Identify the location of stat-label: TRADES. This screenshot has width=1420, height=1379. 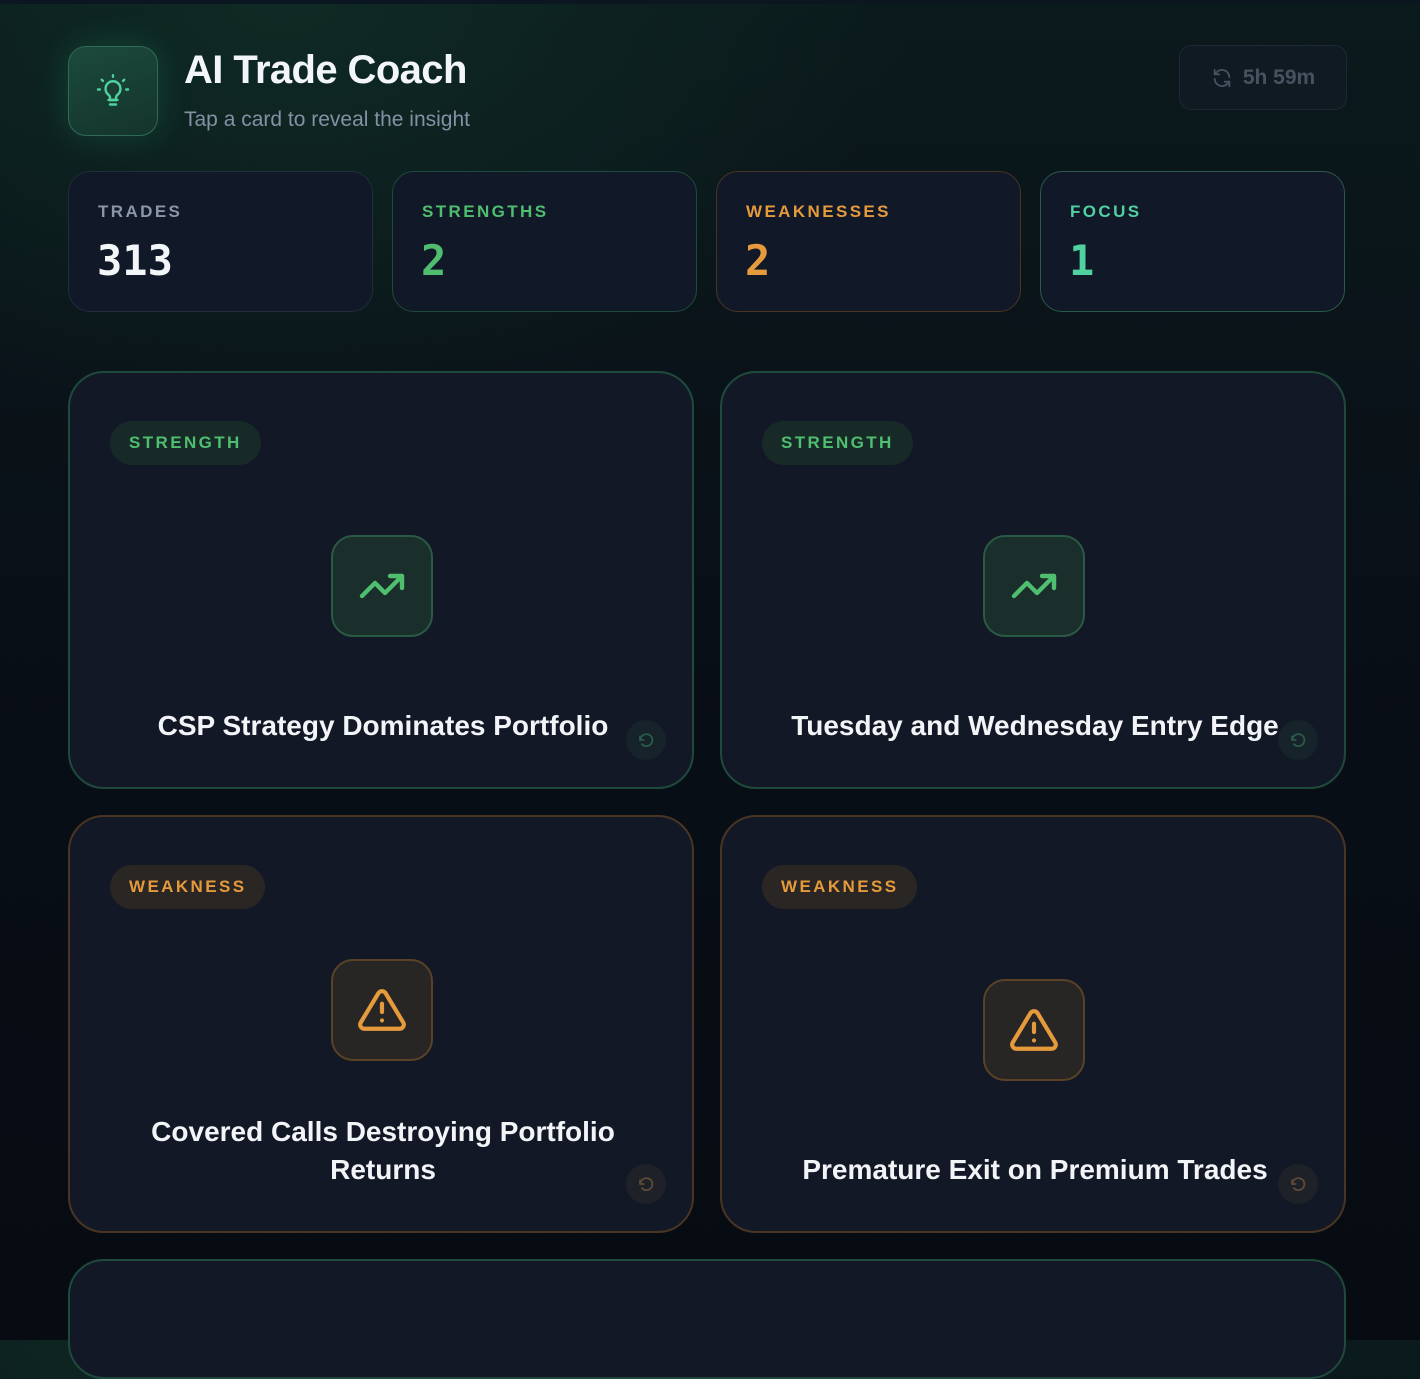
(140, 211).